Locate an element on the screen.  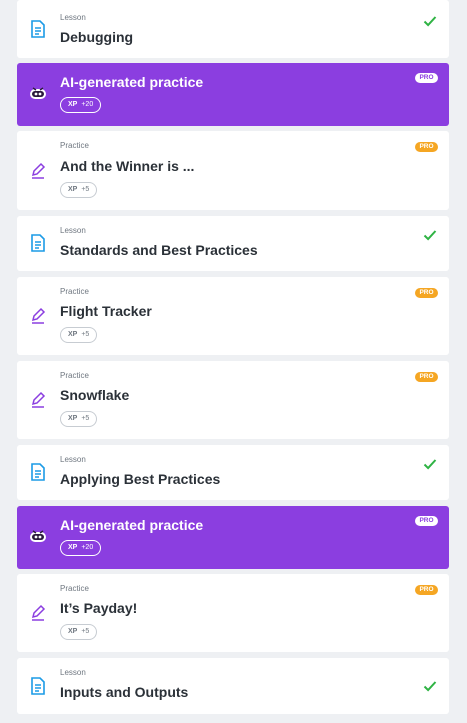
item-title: Debugging is located at coordinates (97, 37).